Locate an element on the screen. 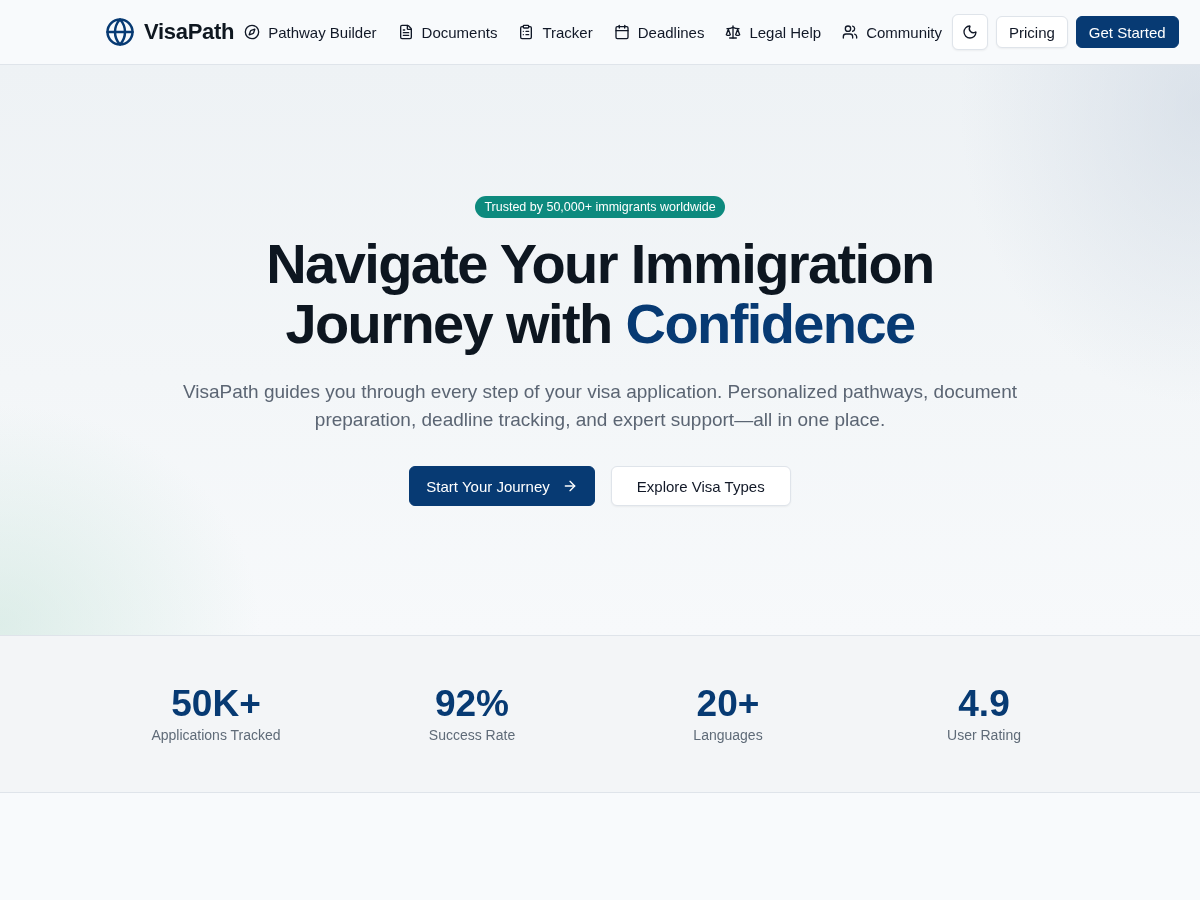 The image size is (1200, 900). nav-link: Documents is located at coordinates (447, 32).